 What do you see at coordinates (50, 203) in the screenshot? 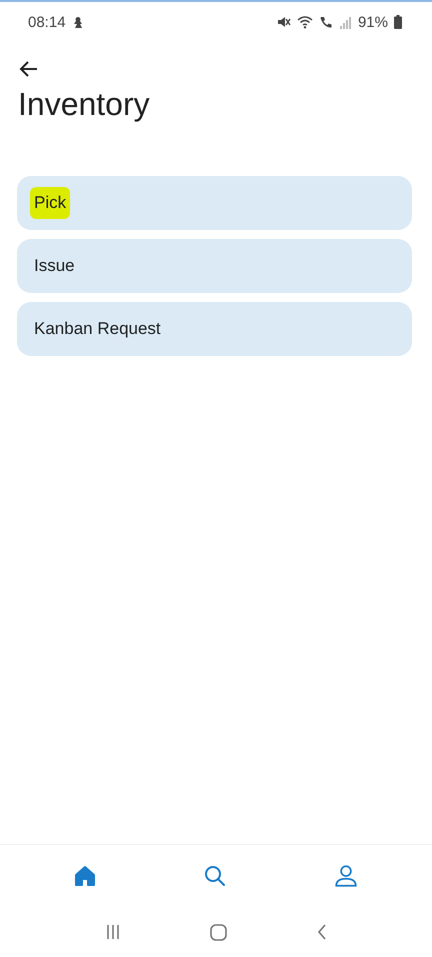
I see `highlighted-label: Pick` at bounding box center [50, 203].